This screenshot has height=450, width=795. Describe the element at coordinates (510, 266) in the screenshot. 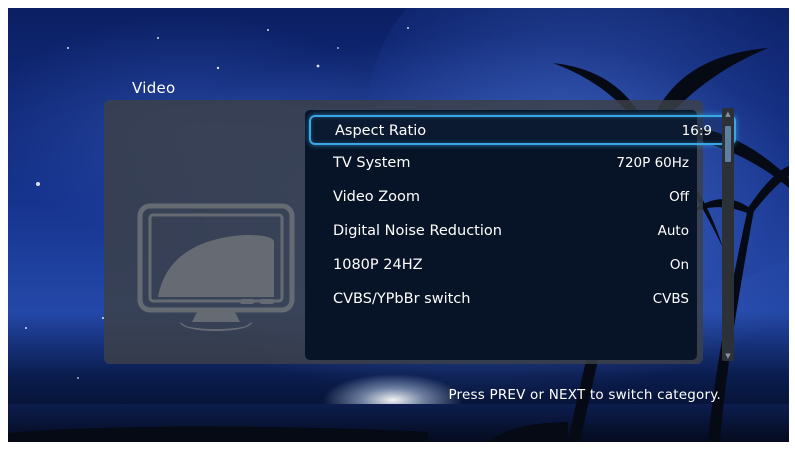

I see `setting-row-1080p-24hz: 1080P 24HZ On` at that location.